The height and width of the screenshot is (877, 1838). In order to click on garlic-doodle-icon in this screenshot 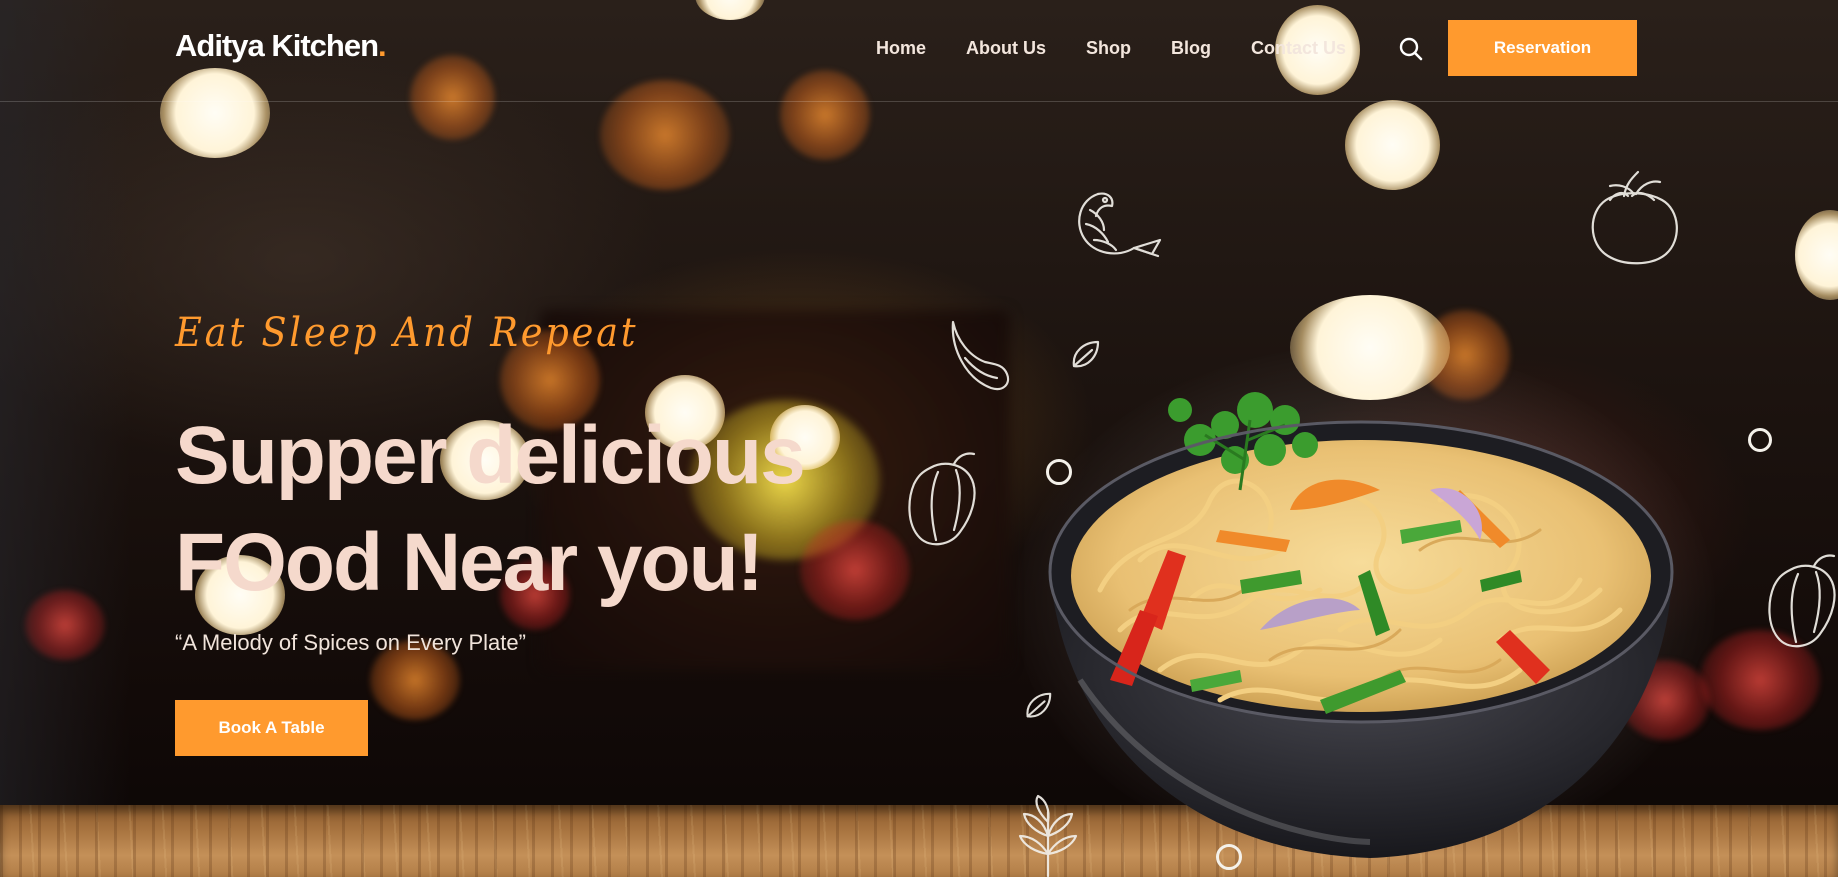, I will do `click(980, 355)`.